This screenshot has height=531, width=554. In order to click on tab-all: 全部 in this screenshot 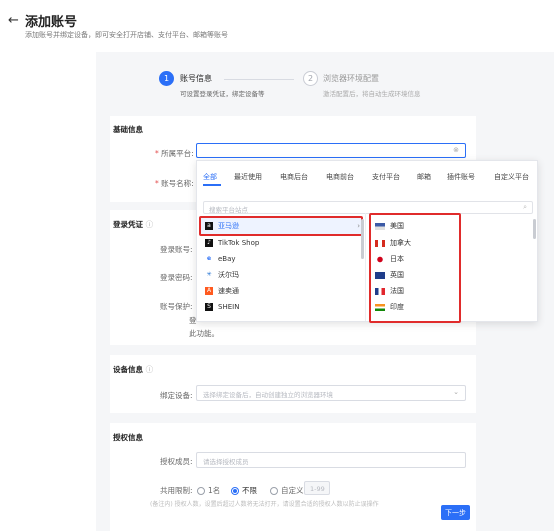, I will do `click(210, 177)`.